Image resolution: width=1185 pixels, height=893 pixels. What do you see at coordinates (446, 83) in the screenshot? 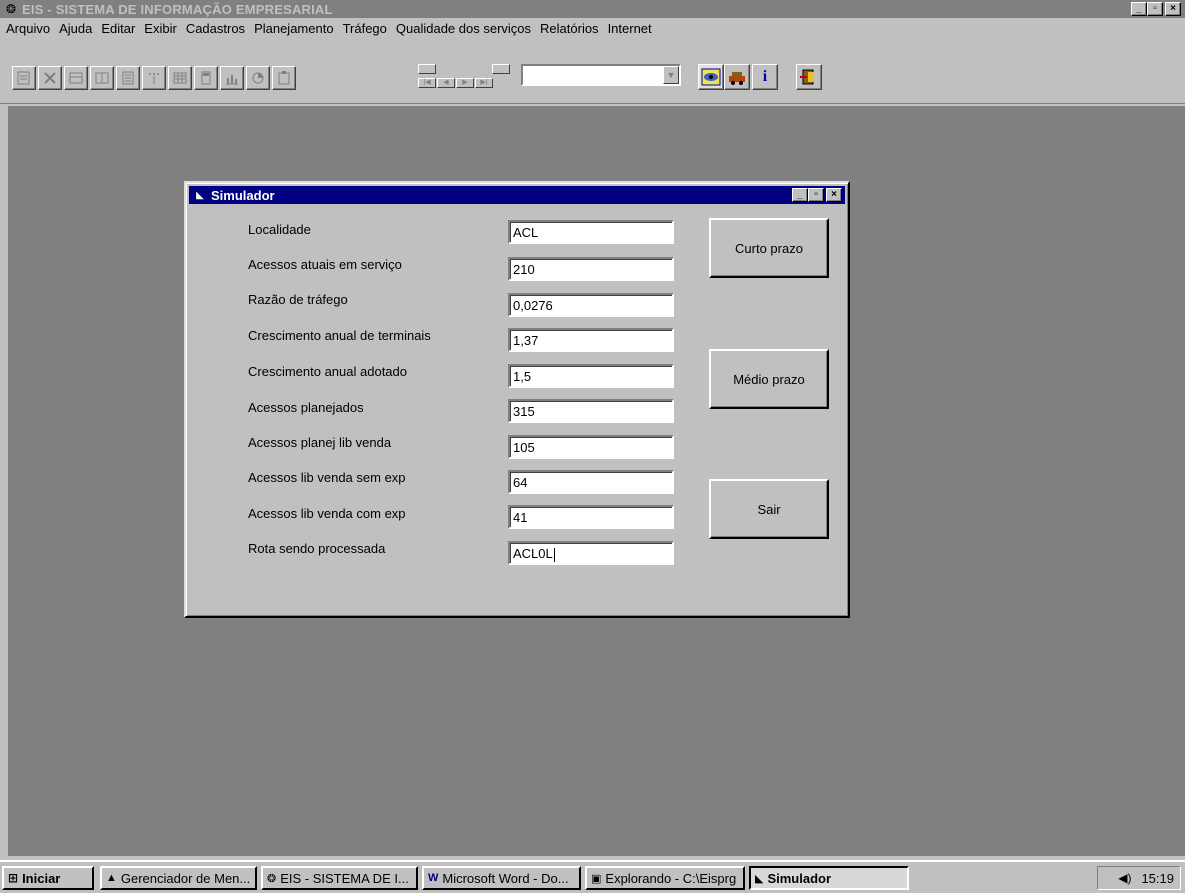
I see `previous-icon: ◀` at bounding box center [446, 83].